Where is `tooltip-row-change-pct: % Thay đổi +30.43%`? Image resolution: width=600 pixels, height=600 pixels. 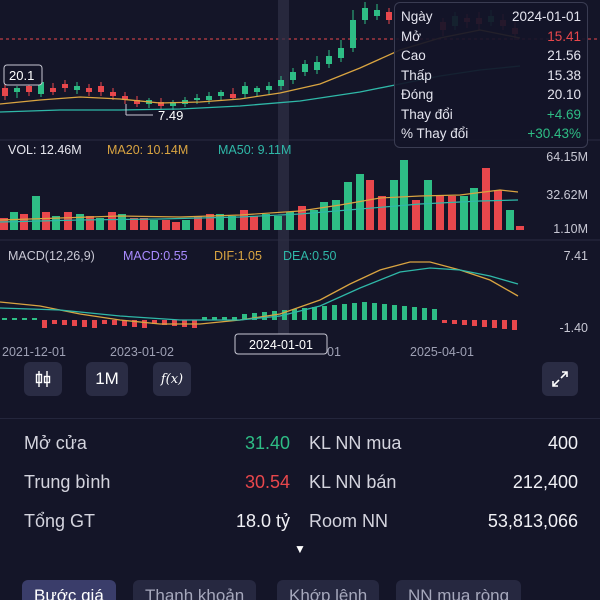
tooltip-row-change-pct: % Thay đổi +30.43% is located at coordinates (491, 134).